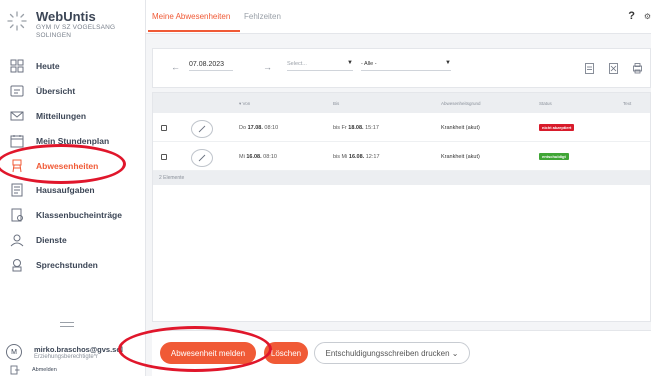 This screenshot has height=376, width=651. Describe the element at coordinates (194, 31) in the screenshot. I see `active-tab-indicator` at that location.